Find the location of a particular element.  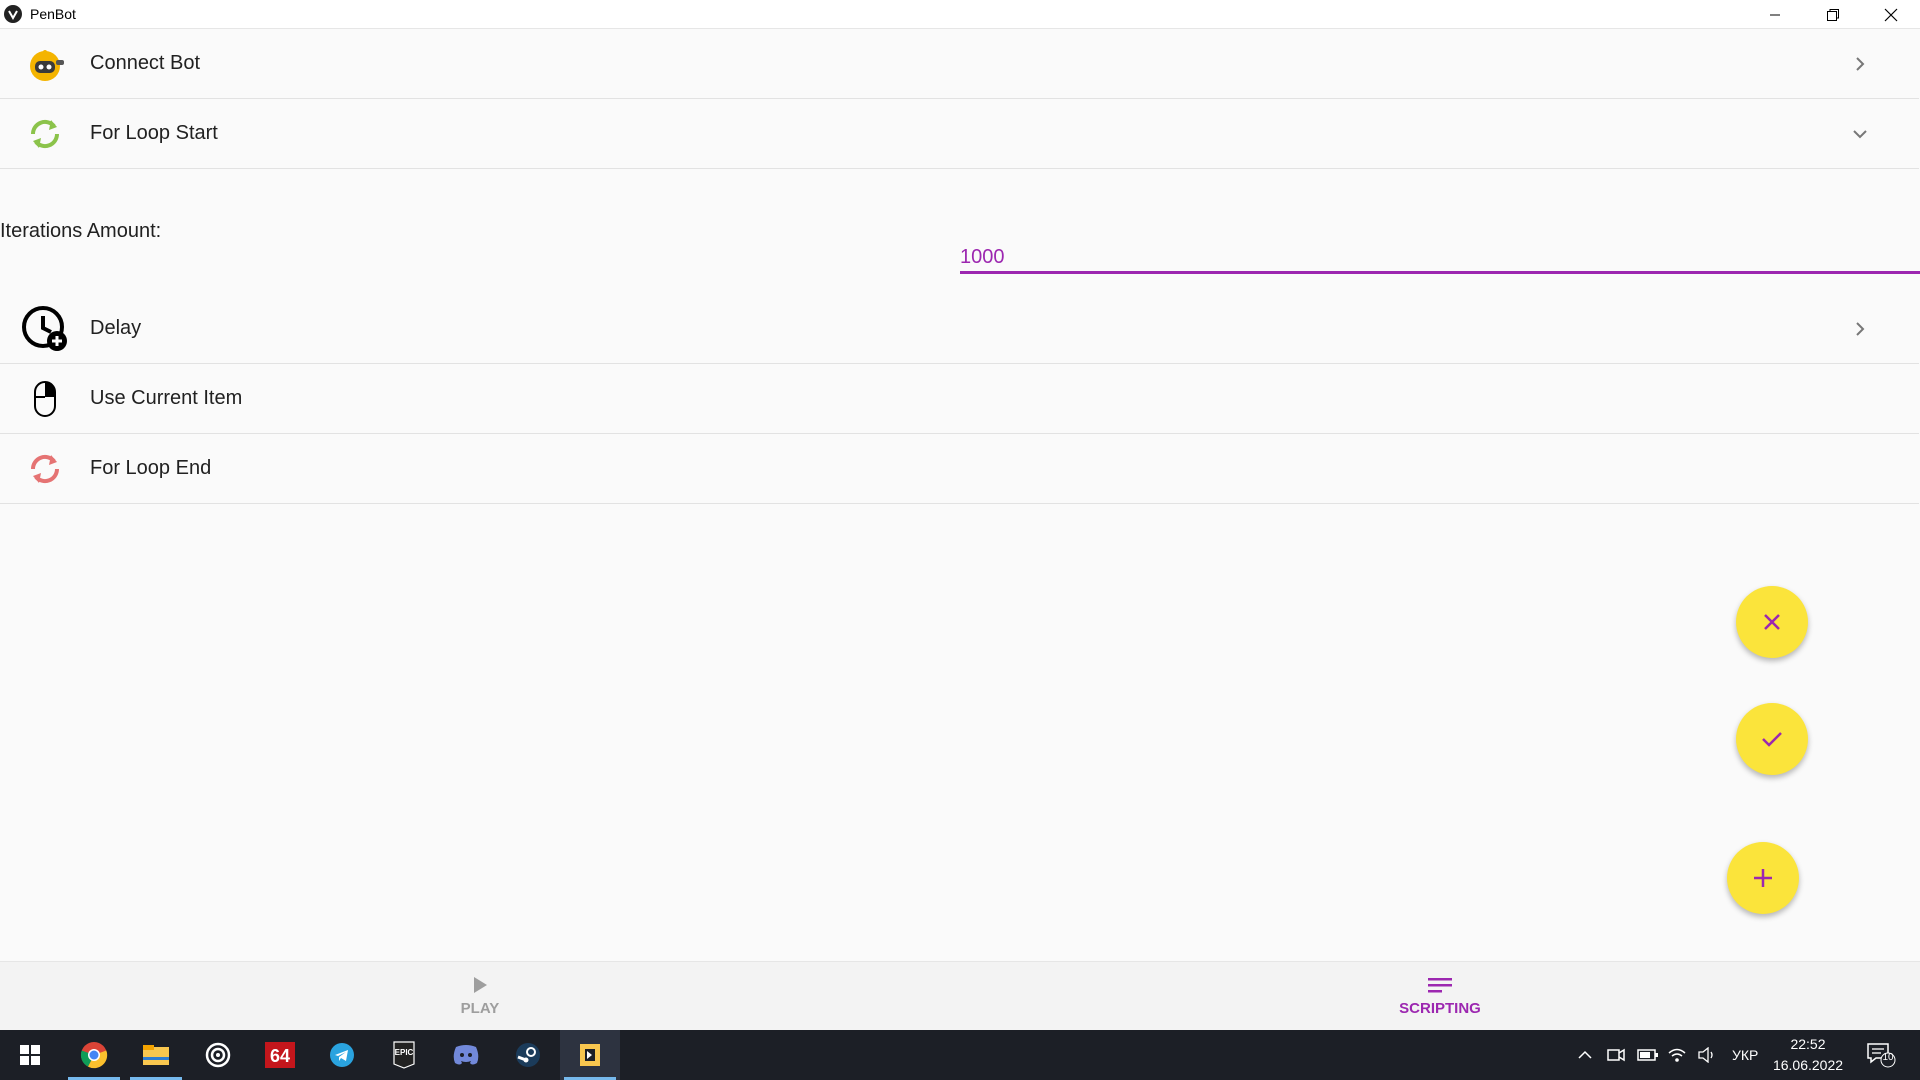

script-item-label: Delay is located at coordinates (116, 328).